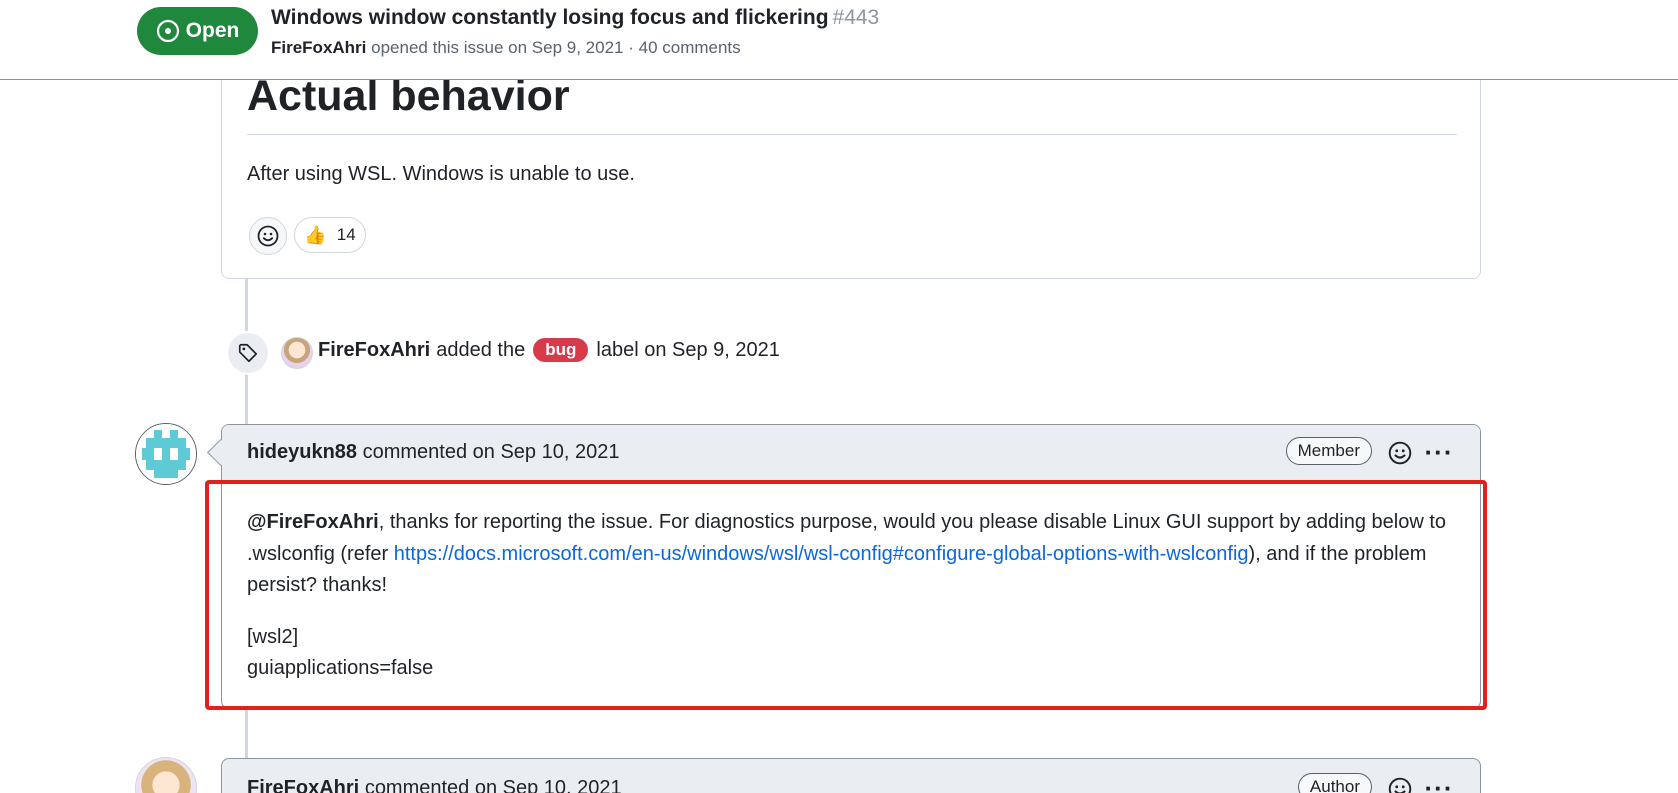  I want to click on config-line: guiapplications=false, so click(340, 668).